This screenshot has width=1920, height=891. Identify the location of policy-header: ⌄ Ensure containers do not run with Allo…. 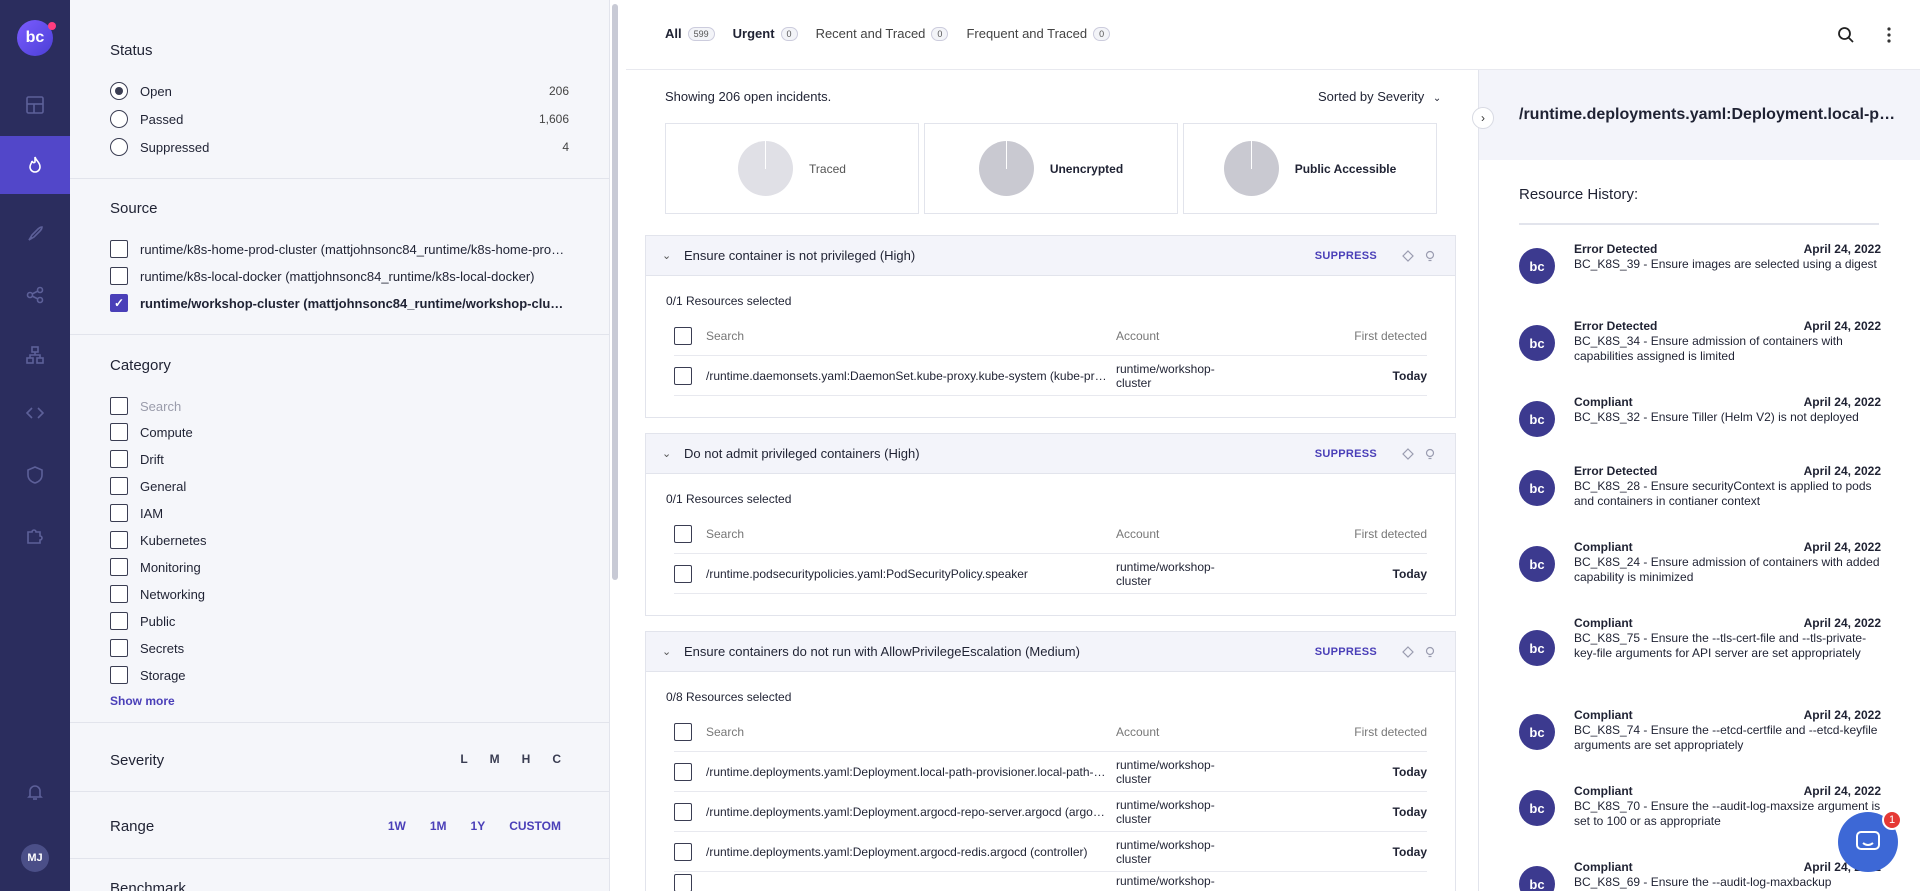
(1050, 652).